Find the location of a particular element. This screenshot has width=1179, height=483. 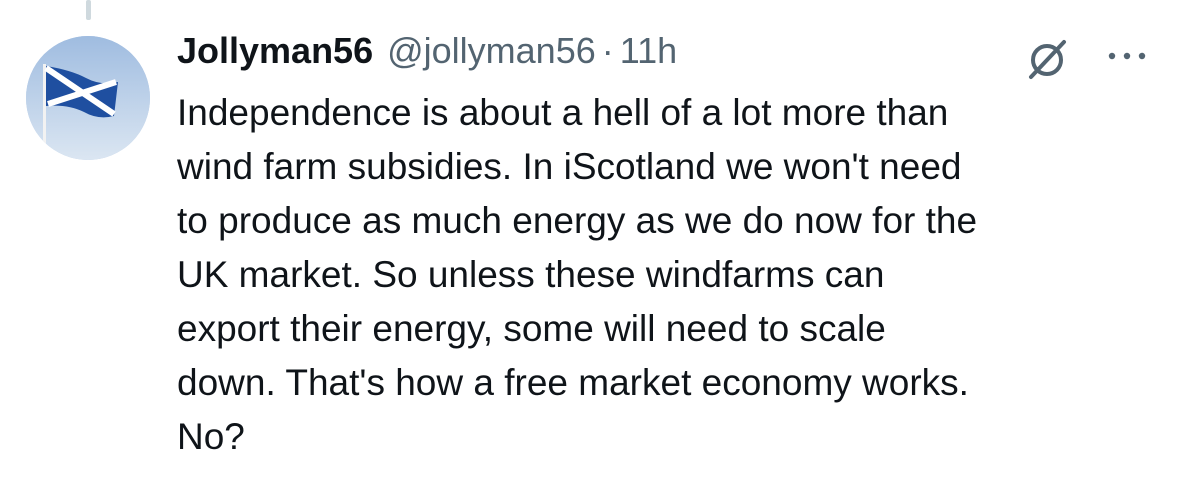

user-handle: @jollyman56 is located at coordinates (491, 51).